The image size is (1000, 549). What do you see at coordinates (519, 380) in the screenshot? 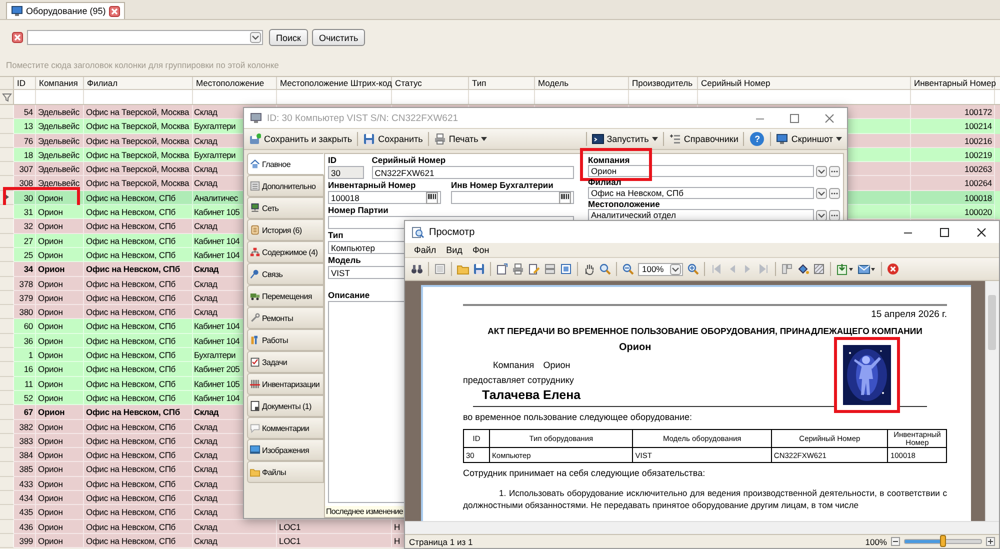
I see `body-text: предоставляет сотруднику` at bounding box center [519, 380].